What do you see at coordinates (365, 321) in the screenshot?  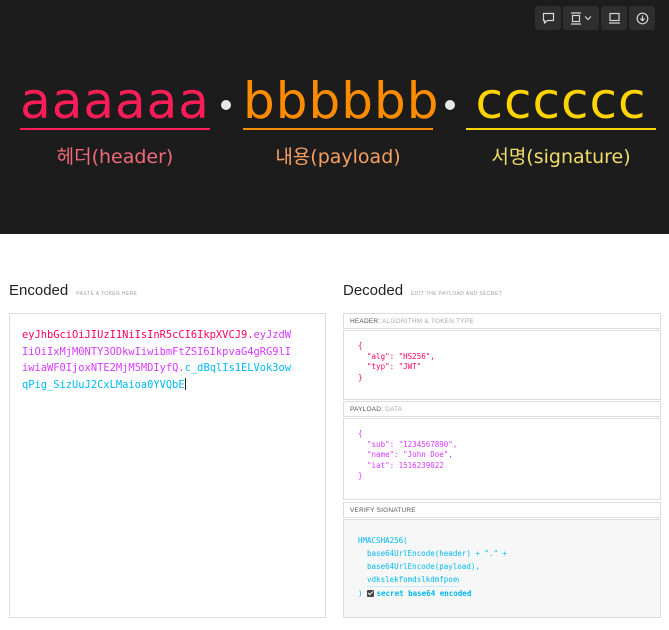 I see `header-label: HEADER:` at bounding box center [365, 321].